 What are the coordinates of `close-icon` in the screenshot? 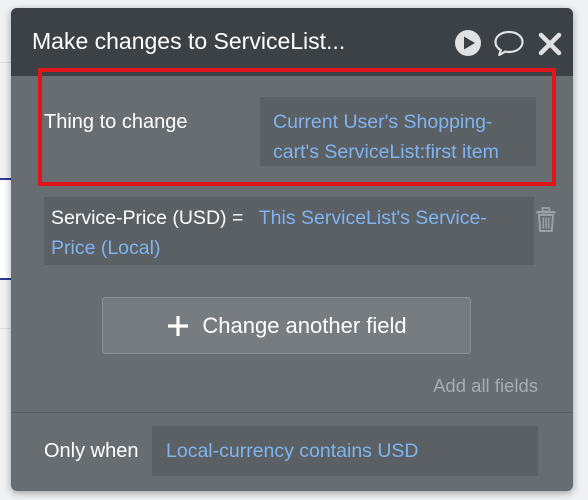 It's located at (550, 43).